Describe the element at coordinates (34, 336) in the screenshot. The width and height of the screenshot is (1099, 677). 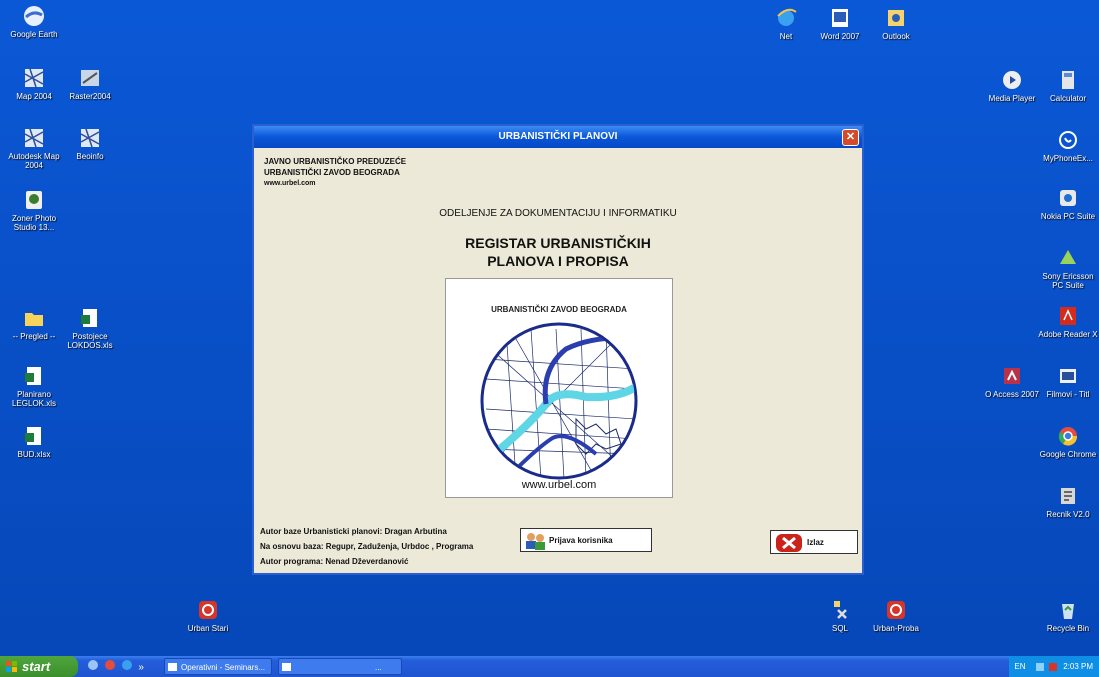
I see `icon-label: -- Pregled --` at that location.